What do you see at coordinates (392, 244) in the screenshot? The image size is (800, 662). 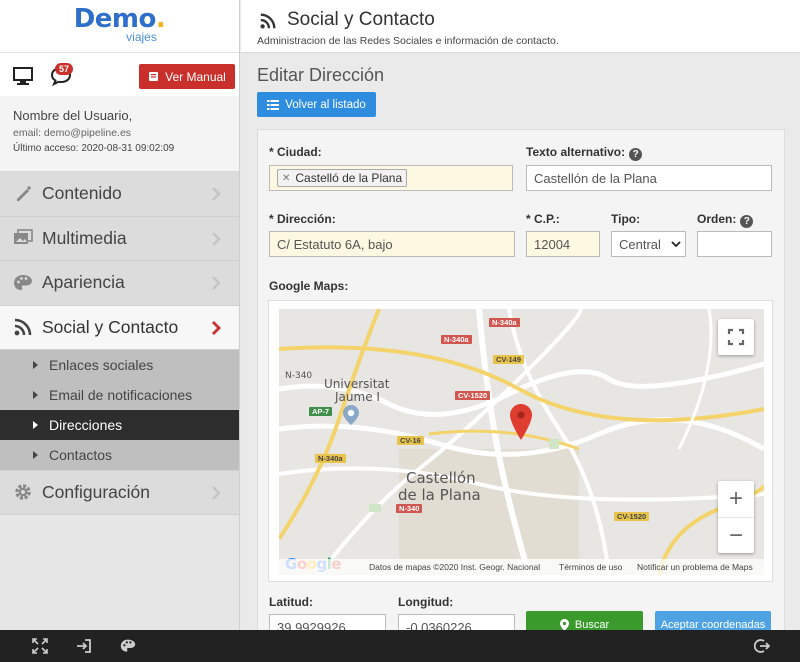 I see `direccion-input: C/ Estatuto 6A, bajo` at bounding box center [392, 244].